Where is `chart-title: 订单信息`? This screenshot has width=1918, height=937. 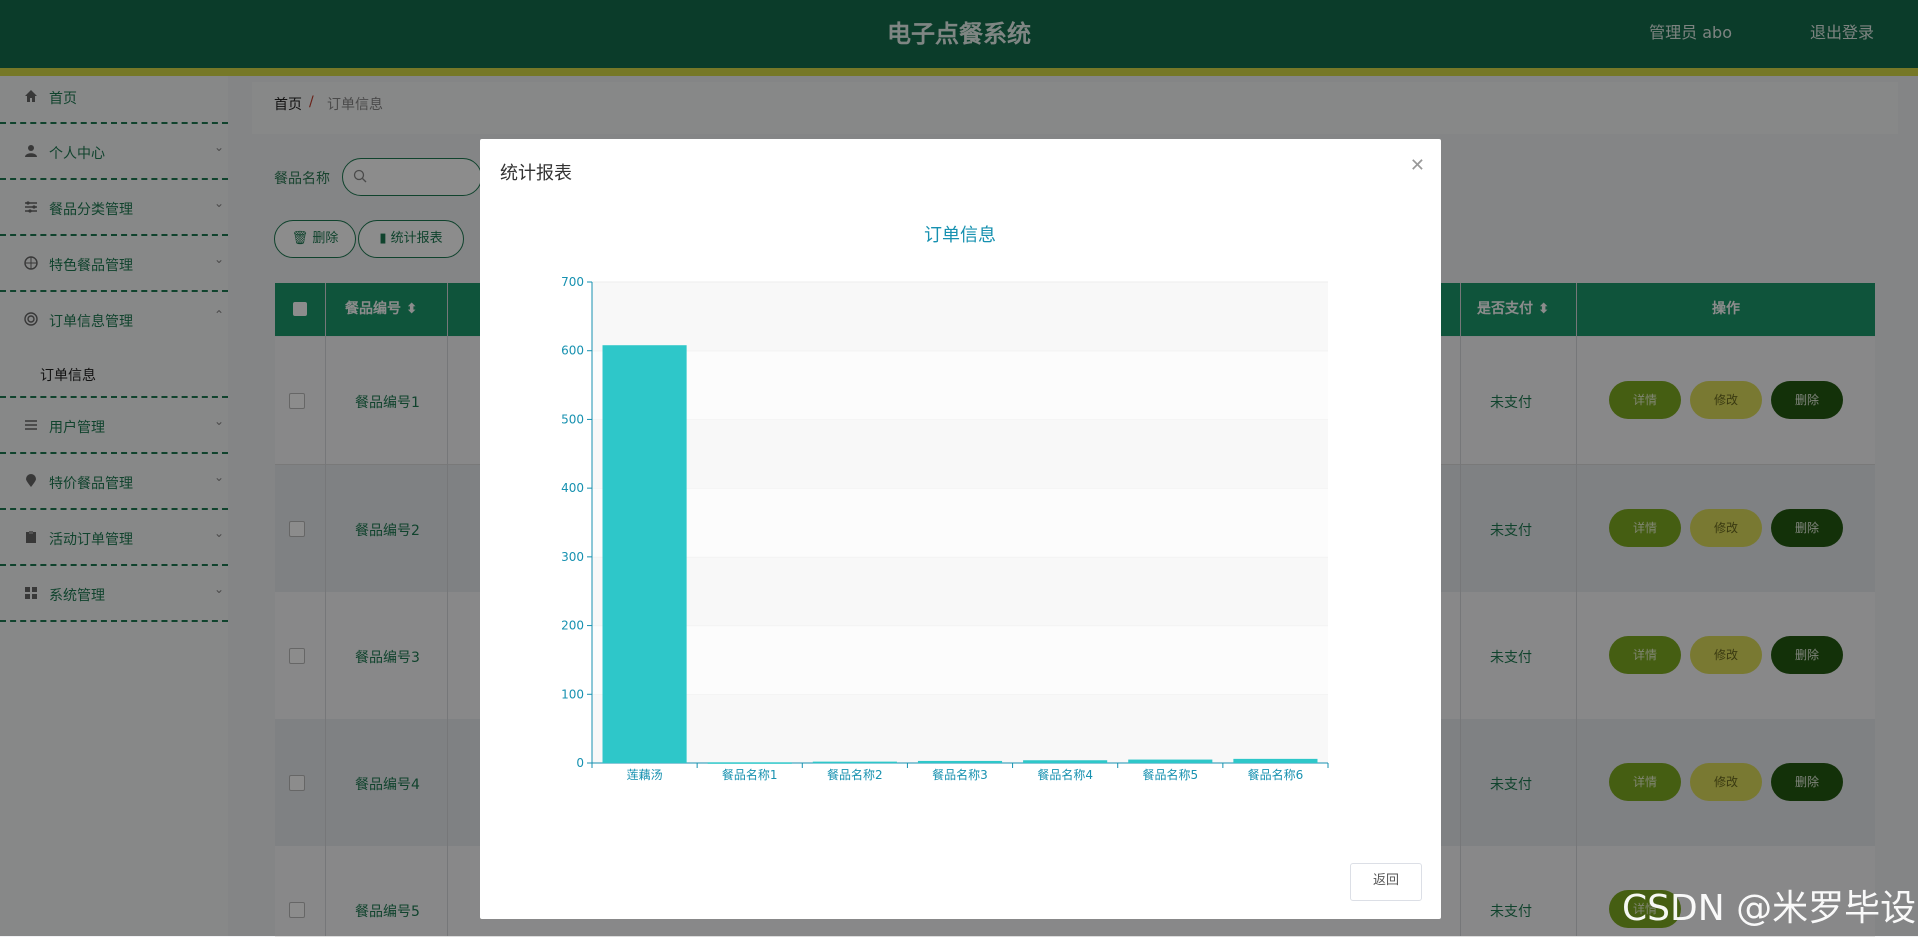 chart-title: 订单信息 is located at coordinates (960, 235).